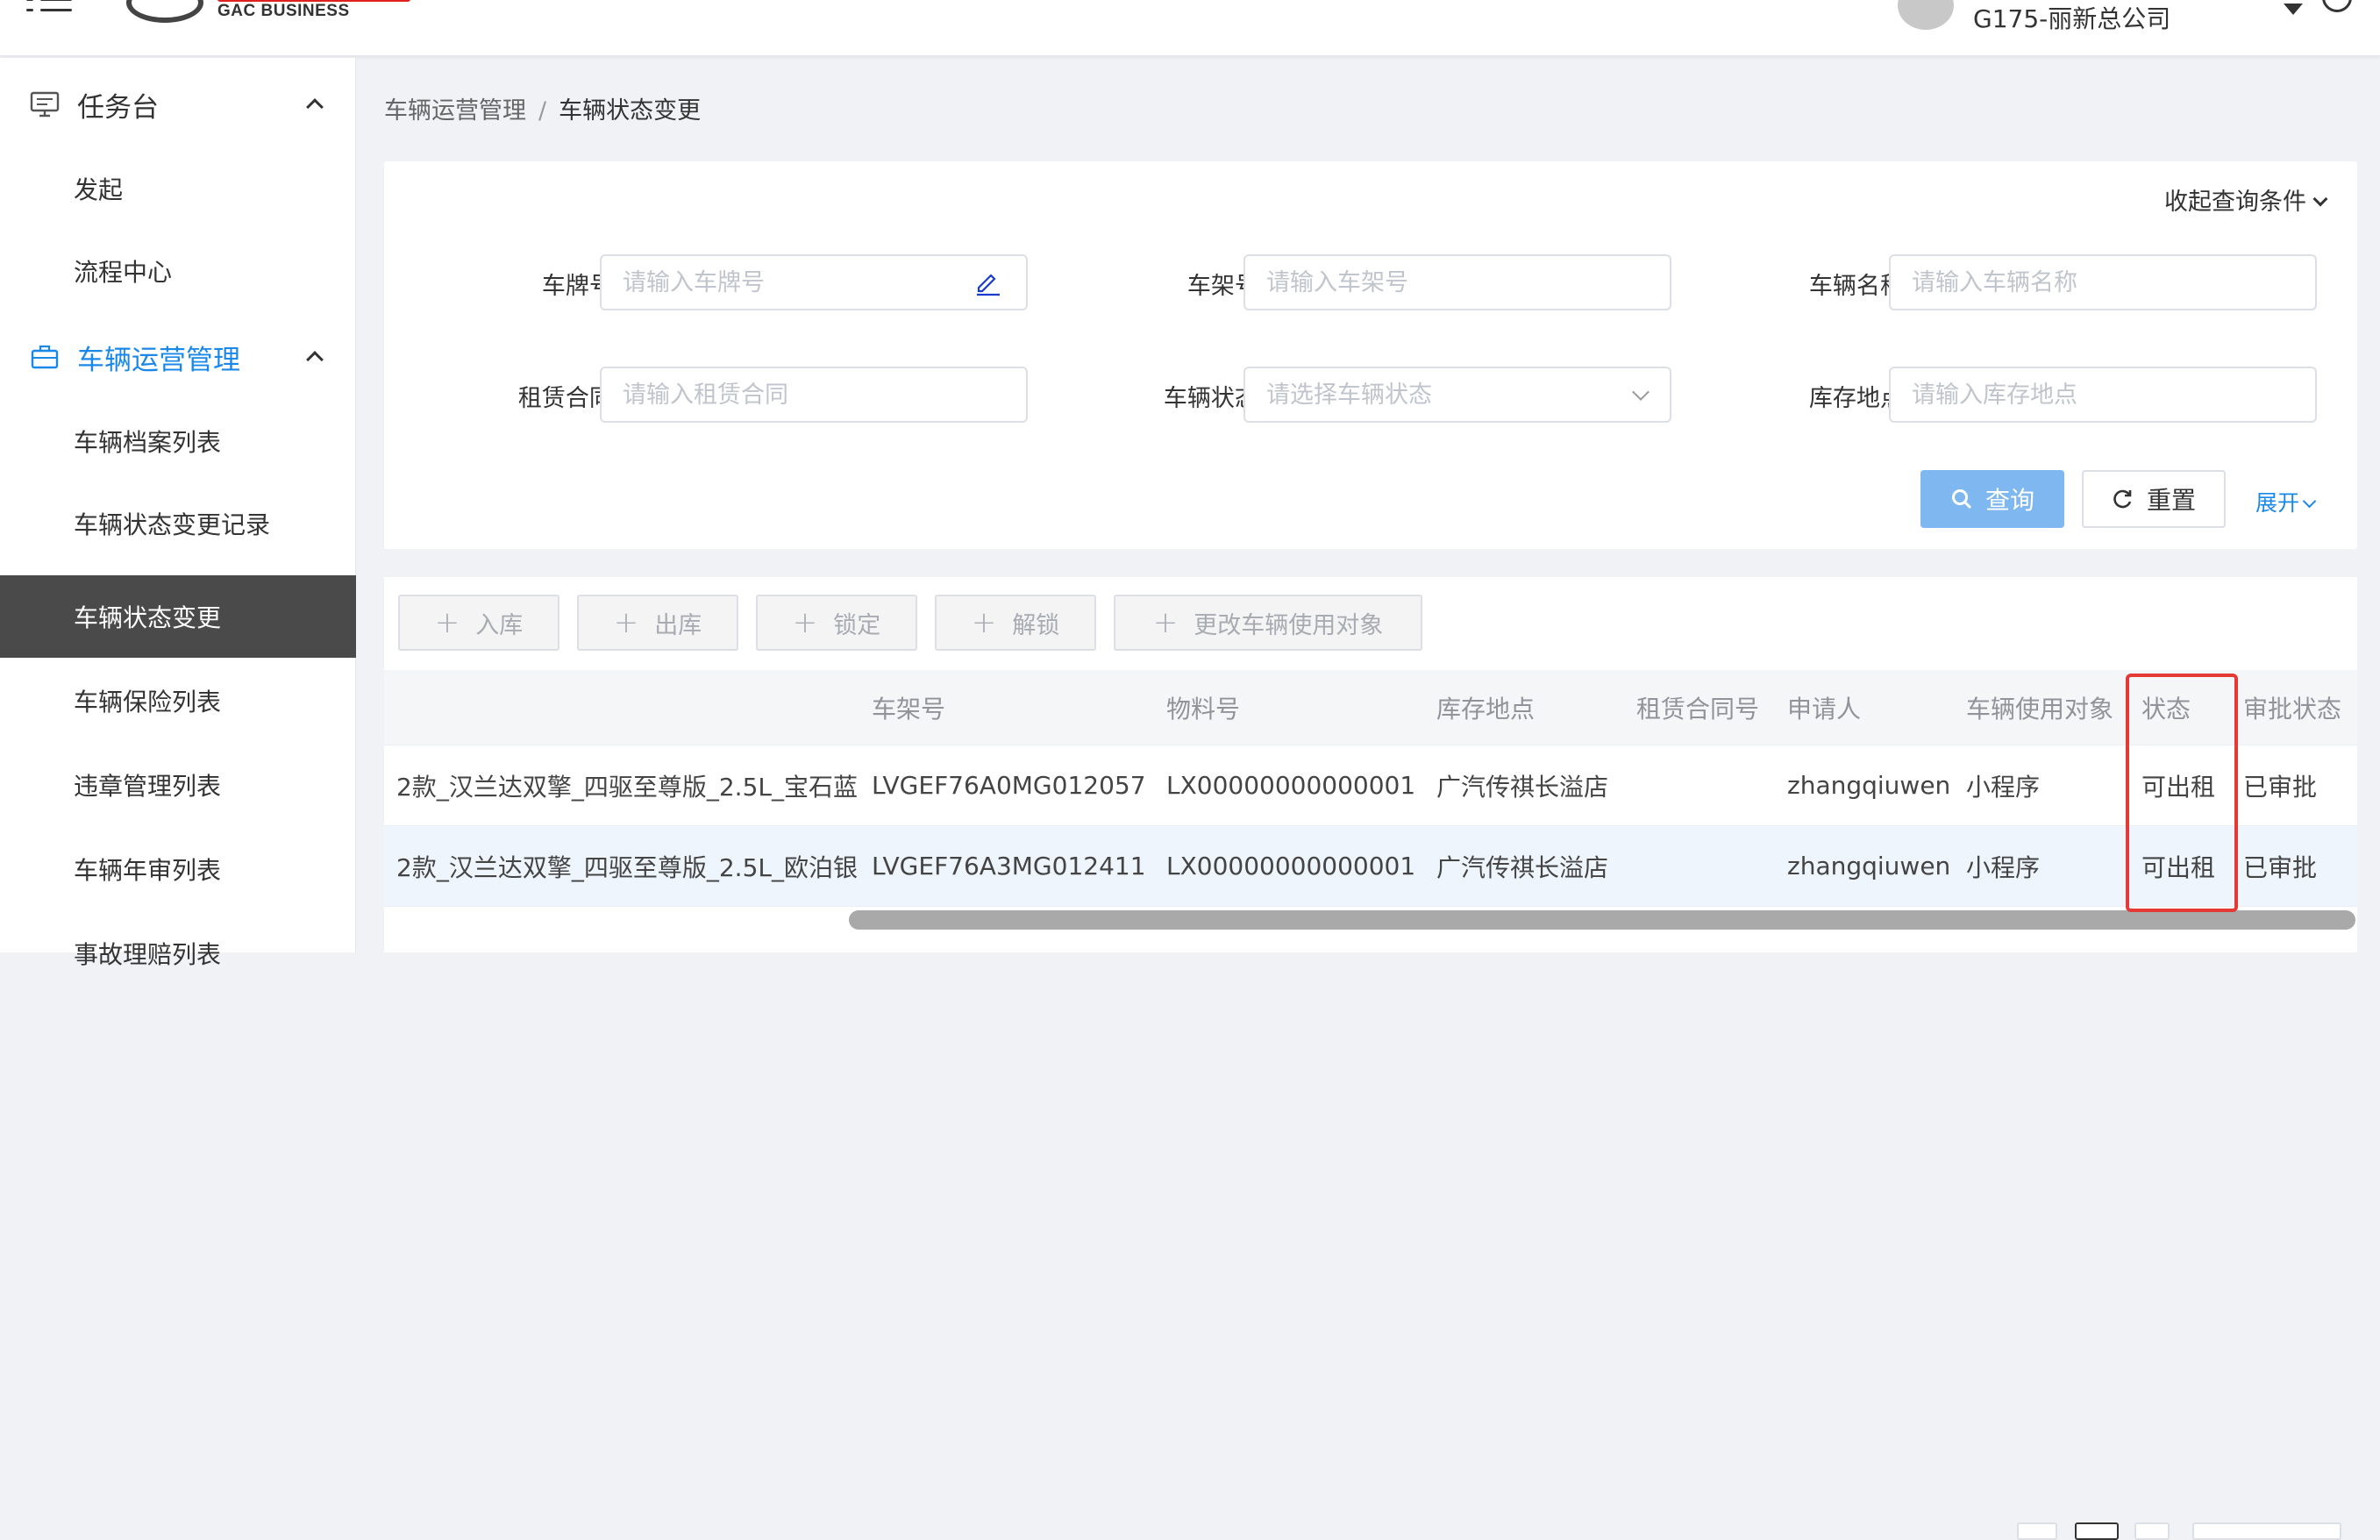 This screenshot has width=2380, height=1540. I want to click on search-button-label: 查询, so click(2009, 501).